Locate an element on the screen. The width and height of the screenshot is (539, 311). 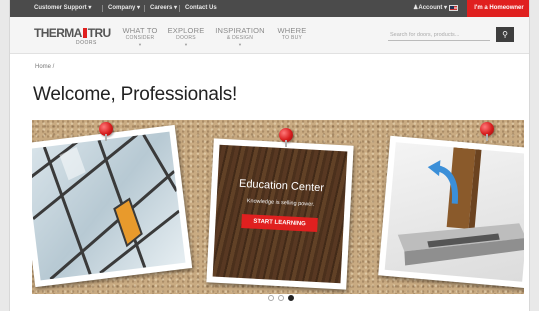
nav-where-to-buy: WHERE TO BUY is located at coordinates (292, 34).